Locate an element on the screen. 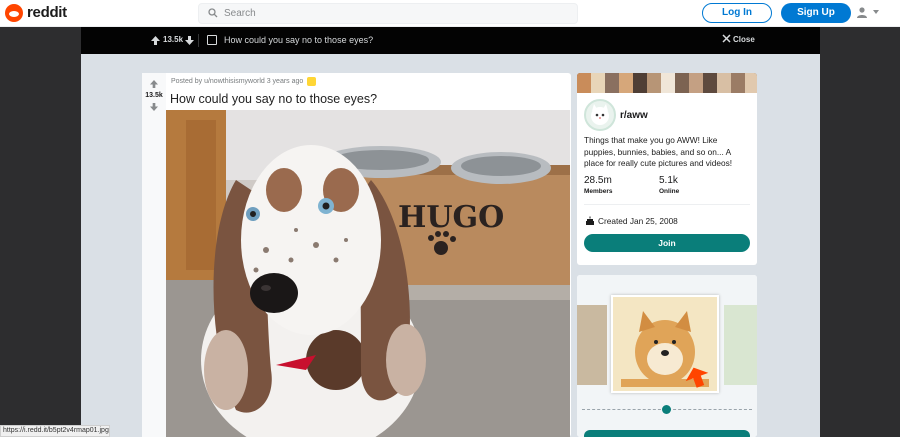 The image size is (900, 437). user-menu-dropdown is located at coordinates (870, 13).